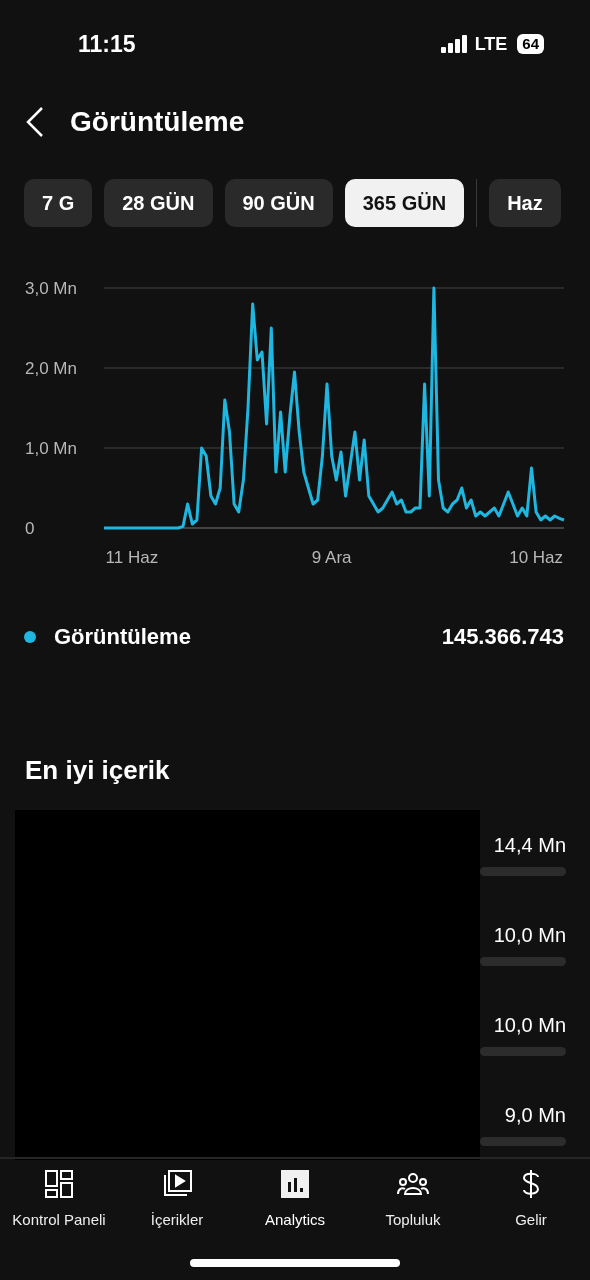 This screenshot has width=590, height=1280. I want to click on nav-tab: Analytics, so click(295, 1200).